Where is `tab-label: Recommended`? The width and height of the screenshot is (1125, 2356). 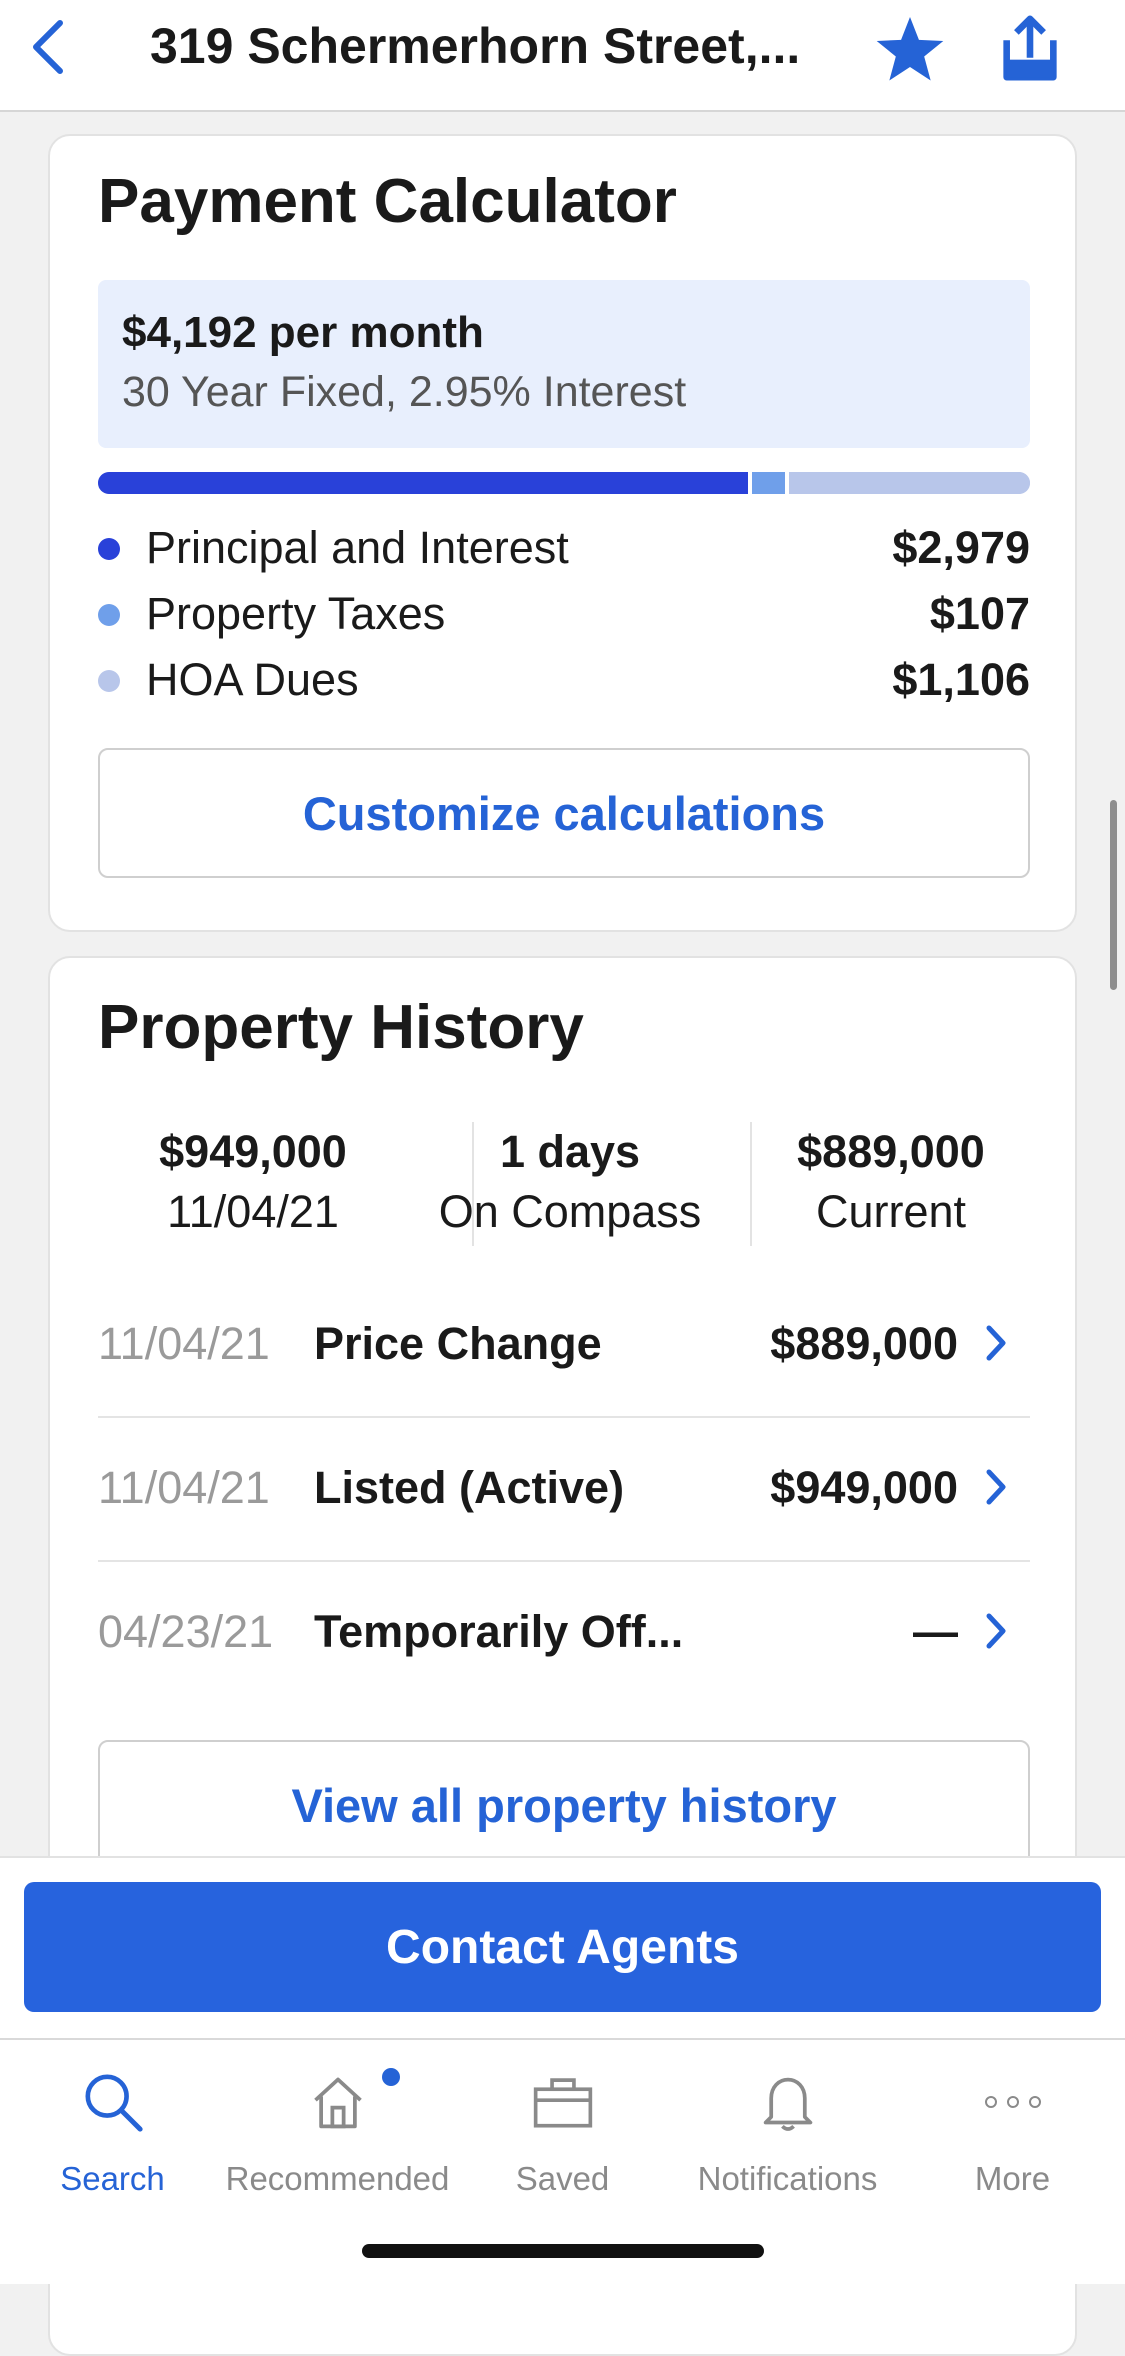
tab-label: Recommended is located at coordinates (337, 2178).